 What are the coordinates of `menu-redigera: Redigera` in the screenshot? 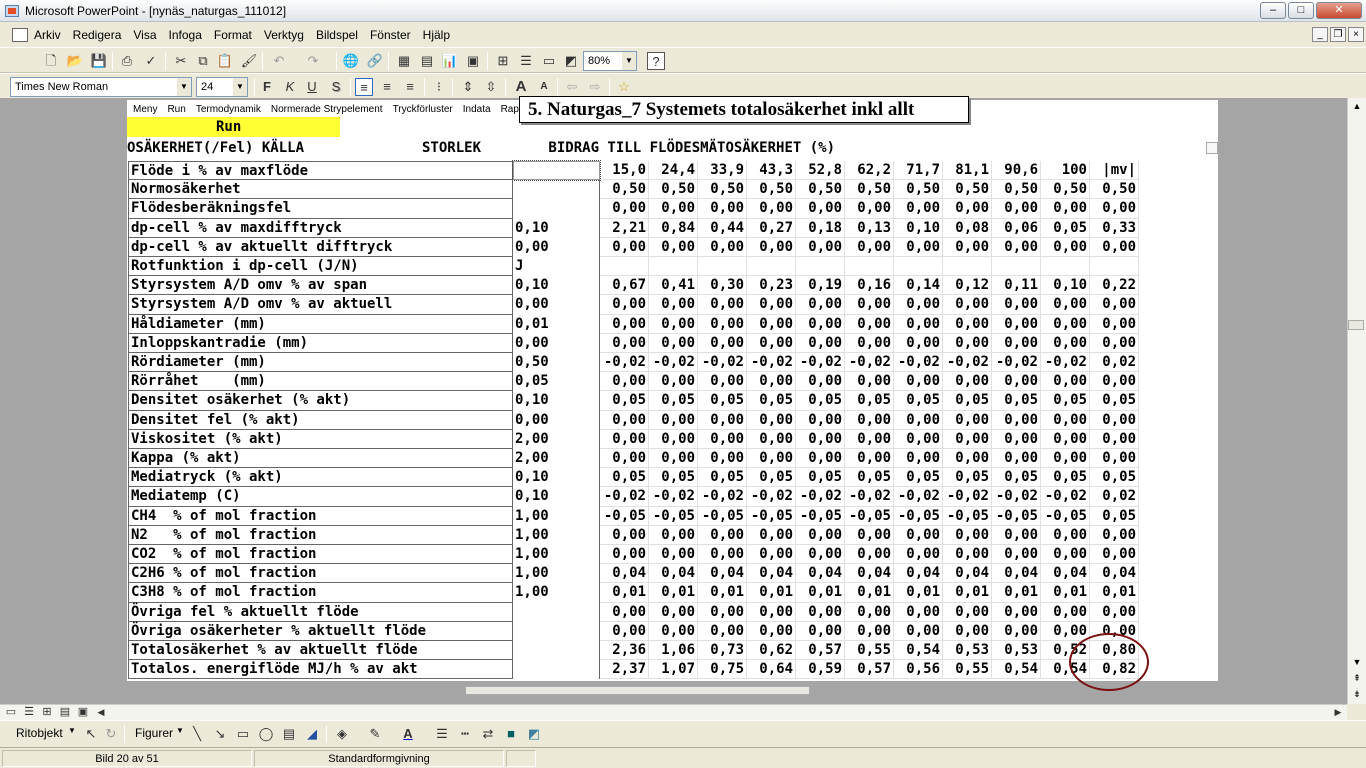 It's located at (100, 35).